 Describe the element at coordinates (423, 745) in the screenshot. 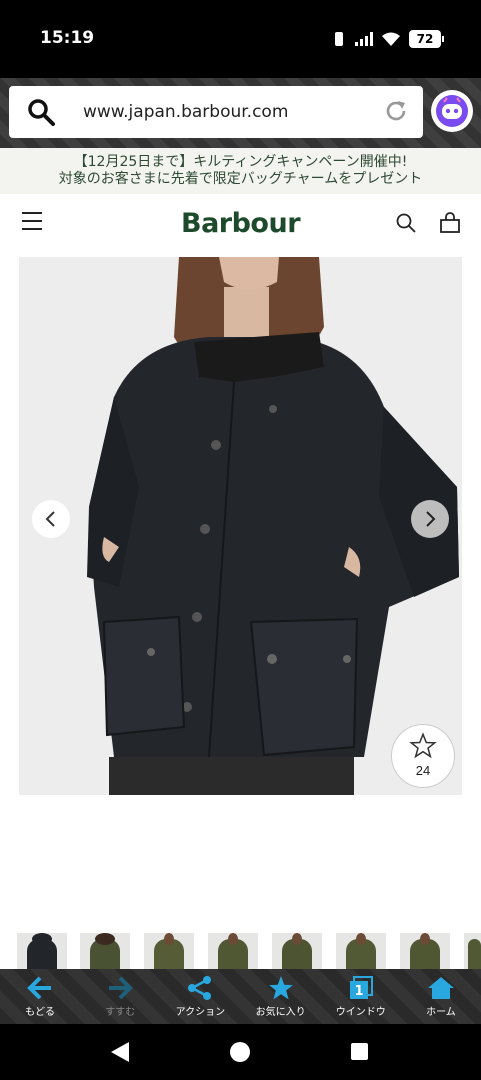

I see `star-icon` at that location.